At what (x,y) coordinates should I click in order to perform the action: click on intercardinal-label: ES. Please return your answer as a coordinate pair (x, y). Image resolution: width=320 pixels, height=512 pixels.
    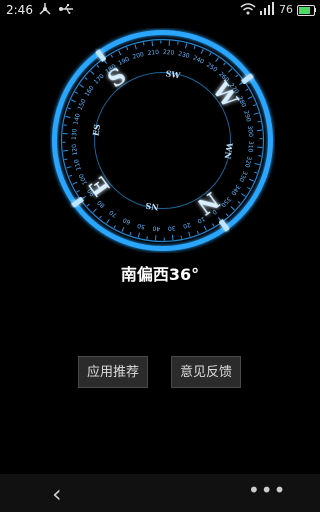
    Looking at the image, I should click on (96, 130).